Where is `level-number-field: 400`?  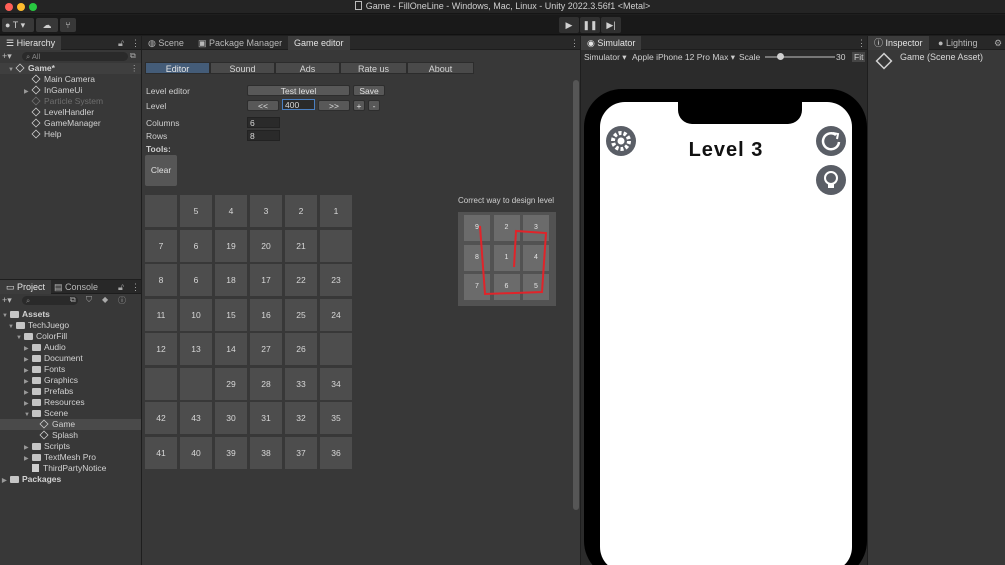
level-number-field: 400 is located at coordinates (298, 104).